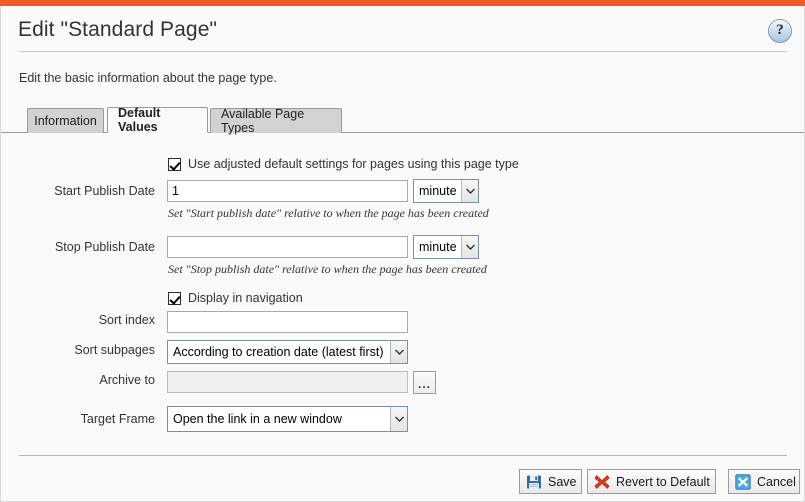  I want to click on target-frame-select: Open the link in a new window, so click(287, 419).